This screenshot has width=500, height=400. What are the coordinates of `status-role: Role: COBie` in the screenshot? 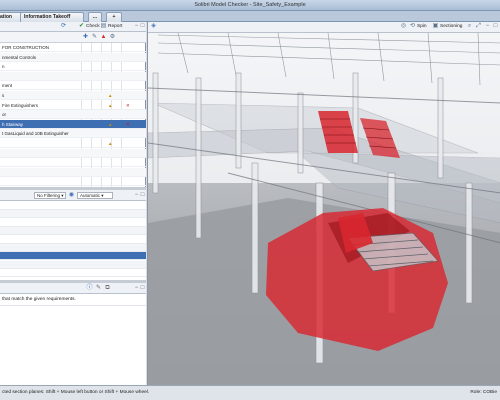 It's located at (483, 392).